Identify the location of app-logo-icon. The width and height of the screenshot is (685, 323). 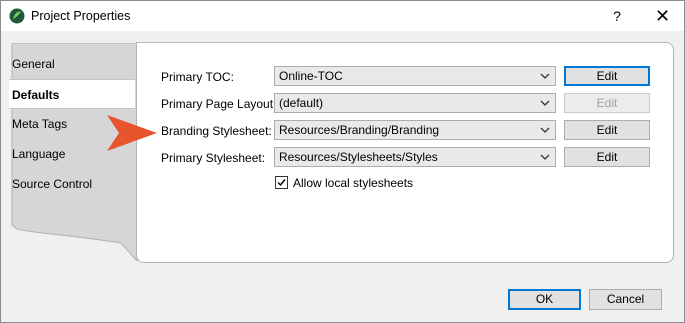
(17, 16).